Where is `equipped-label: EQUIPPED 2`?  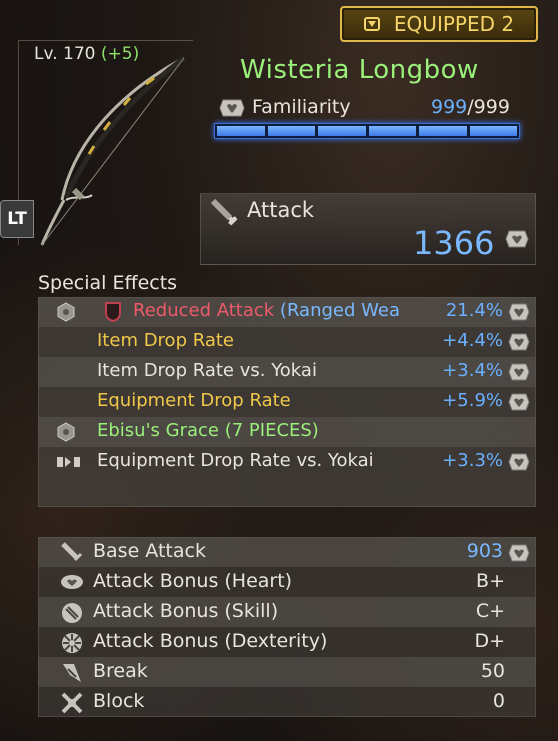
equipped-label: EQUIPPED 2 is located at coordinates (454, 24).